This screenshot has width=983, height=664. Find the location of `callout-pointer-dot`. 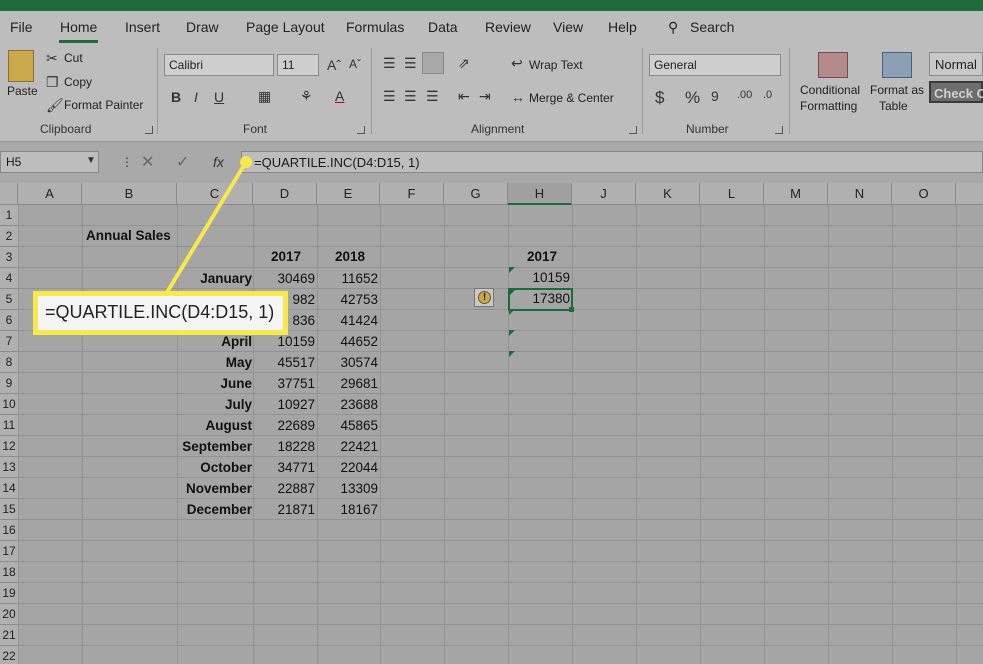

callout-pointer-dot is located at coordinates (246, 162).